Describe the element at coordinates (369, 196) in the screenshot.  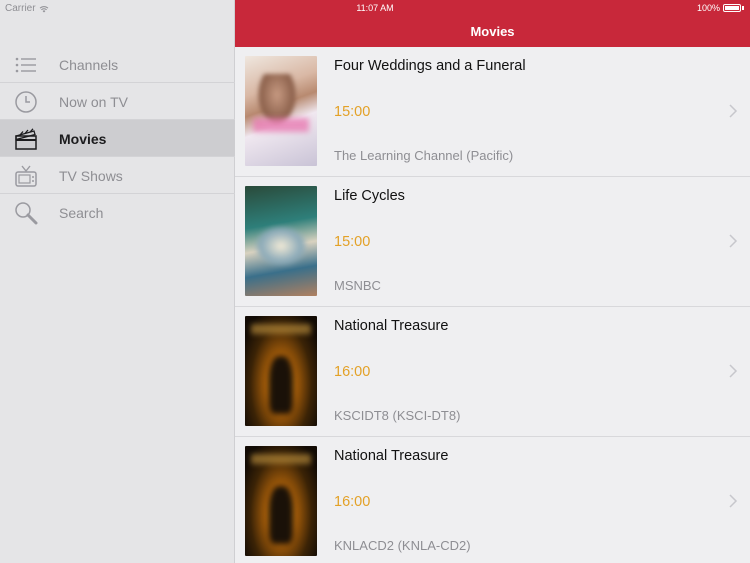
I see `movie-title: Life Cycles` at that location.